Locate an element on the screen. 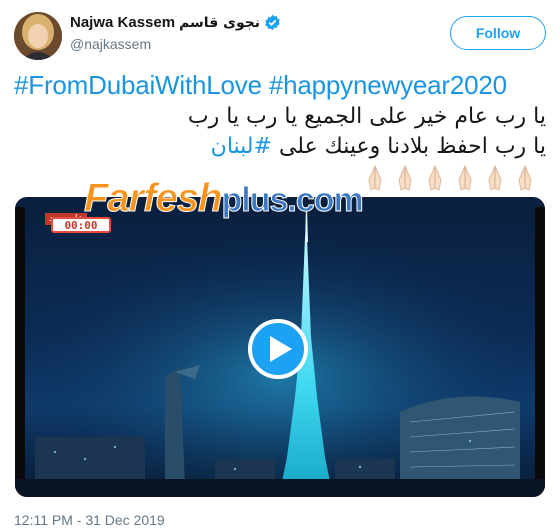  author-name-arabic: نجوى قاسم is located at coordinates (219, 23).